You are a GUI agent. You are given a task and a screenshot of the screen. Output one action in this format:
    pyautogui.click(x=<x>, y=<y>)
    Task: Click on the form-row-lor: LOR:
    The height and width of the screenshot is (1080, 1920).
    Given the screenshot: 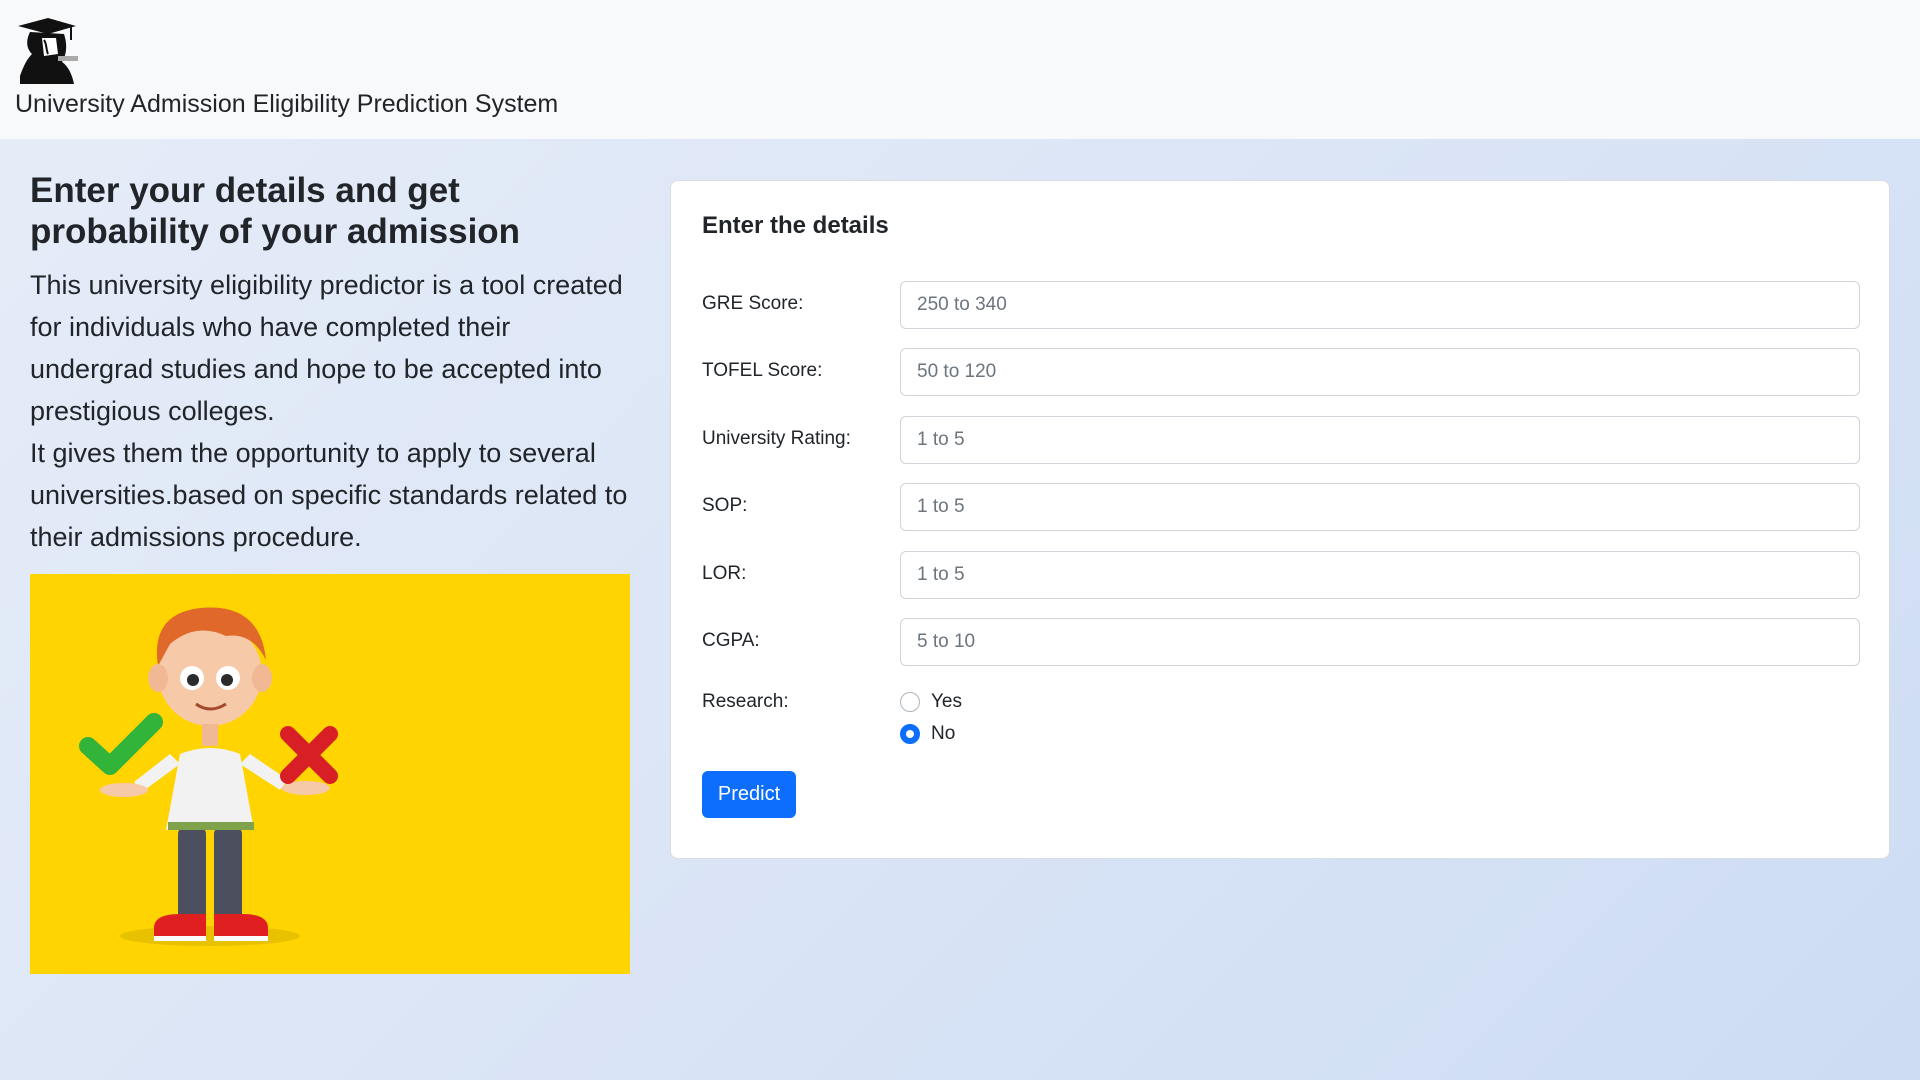 What is the action you would take?
    pyautogui.click(x=1282, y=575)
    